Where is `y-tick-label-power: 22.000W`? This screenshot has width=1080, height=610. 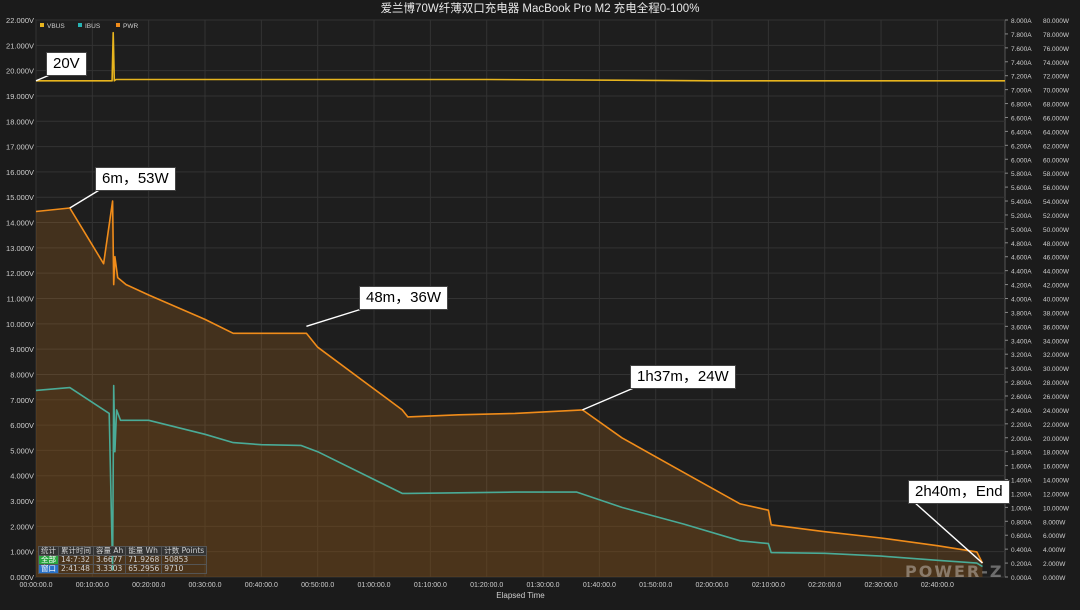 y-tick-label-power: 22.000W is located at coordinates (1056, 425).